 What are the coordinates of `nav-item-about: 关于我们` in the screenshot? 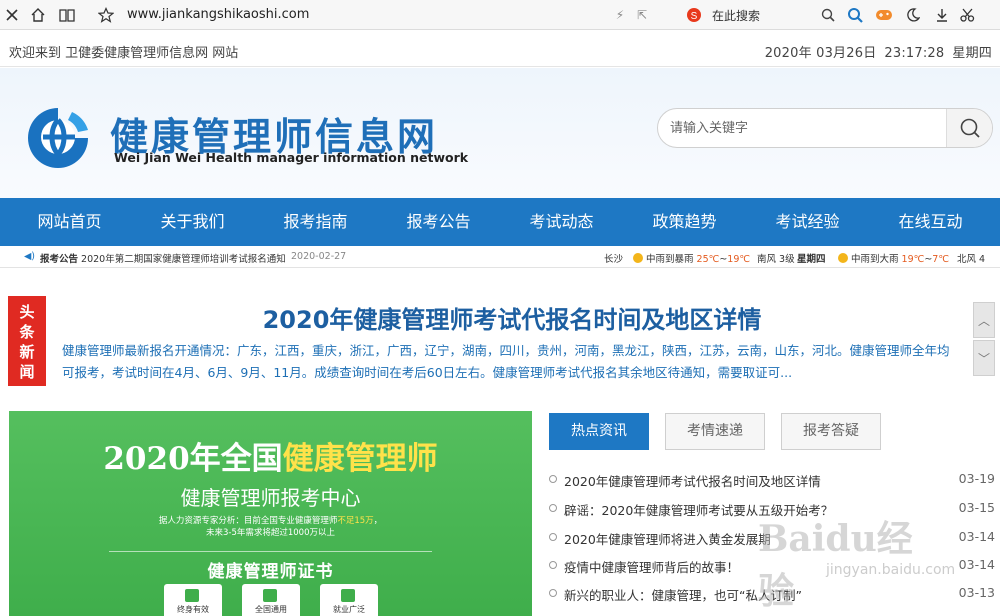 It's located at (192, 222).